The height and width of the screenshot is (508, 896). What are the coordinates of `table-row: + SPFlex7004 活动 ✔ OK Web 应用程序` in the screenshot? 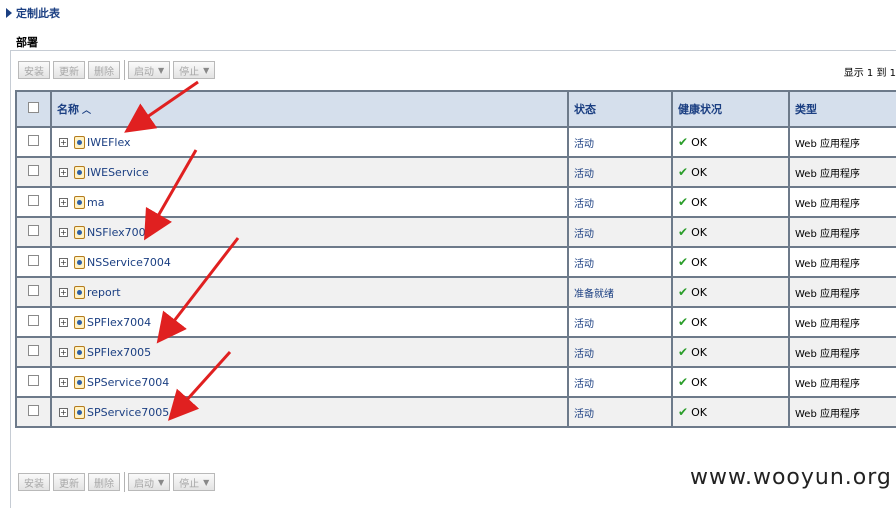 It's located at (455, 322).